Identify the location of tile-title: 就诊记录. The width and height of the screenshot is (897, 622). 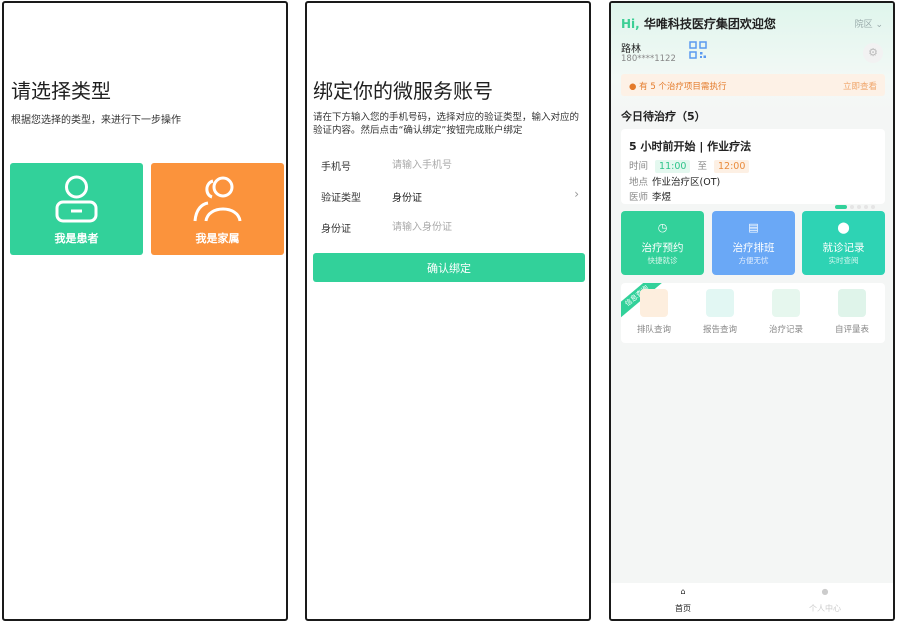
(843, 248).